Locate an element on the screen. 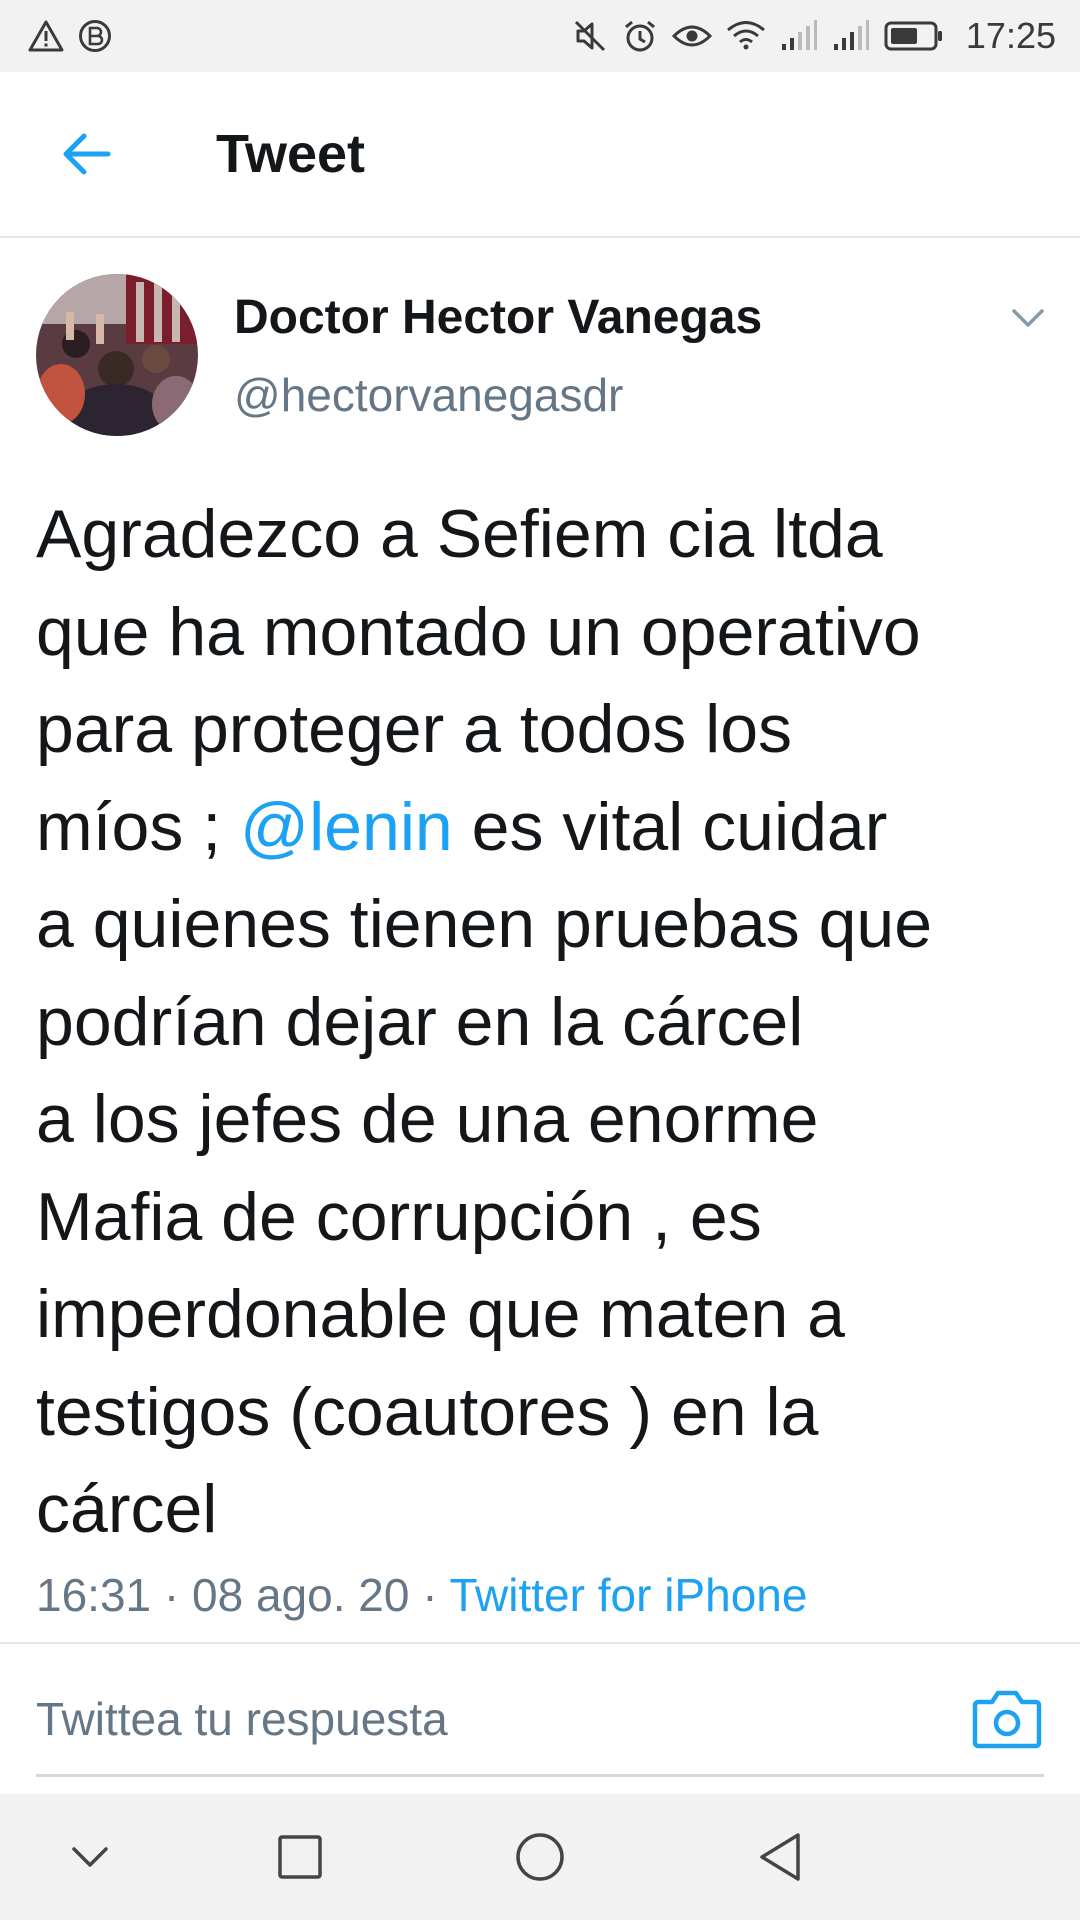  hide-keyboard-icon is located at coordinates (90, 1857).